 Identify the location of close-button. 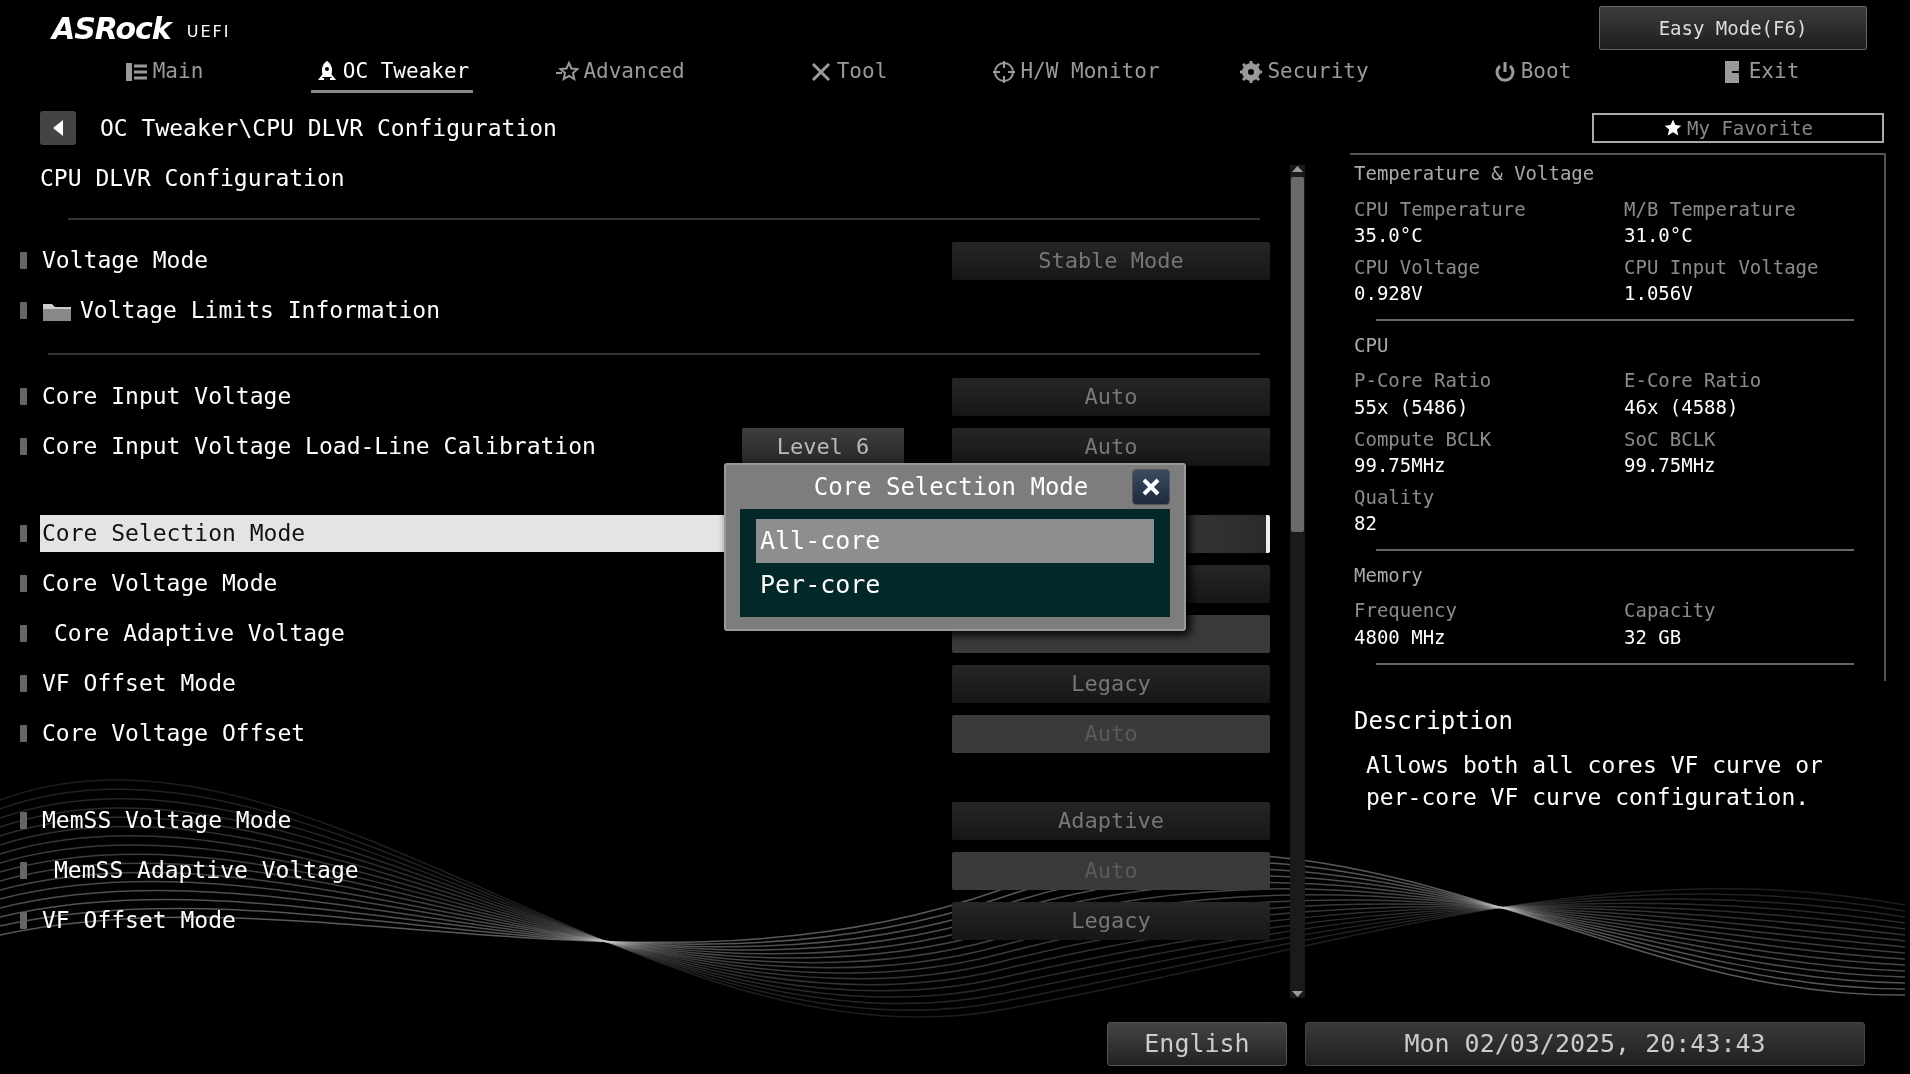
(1151, 487).